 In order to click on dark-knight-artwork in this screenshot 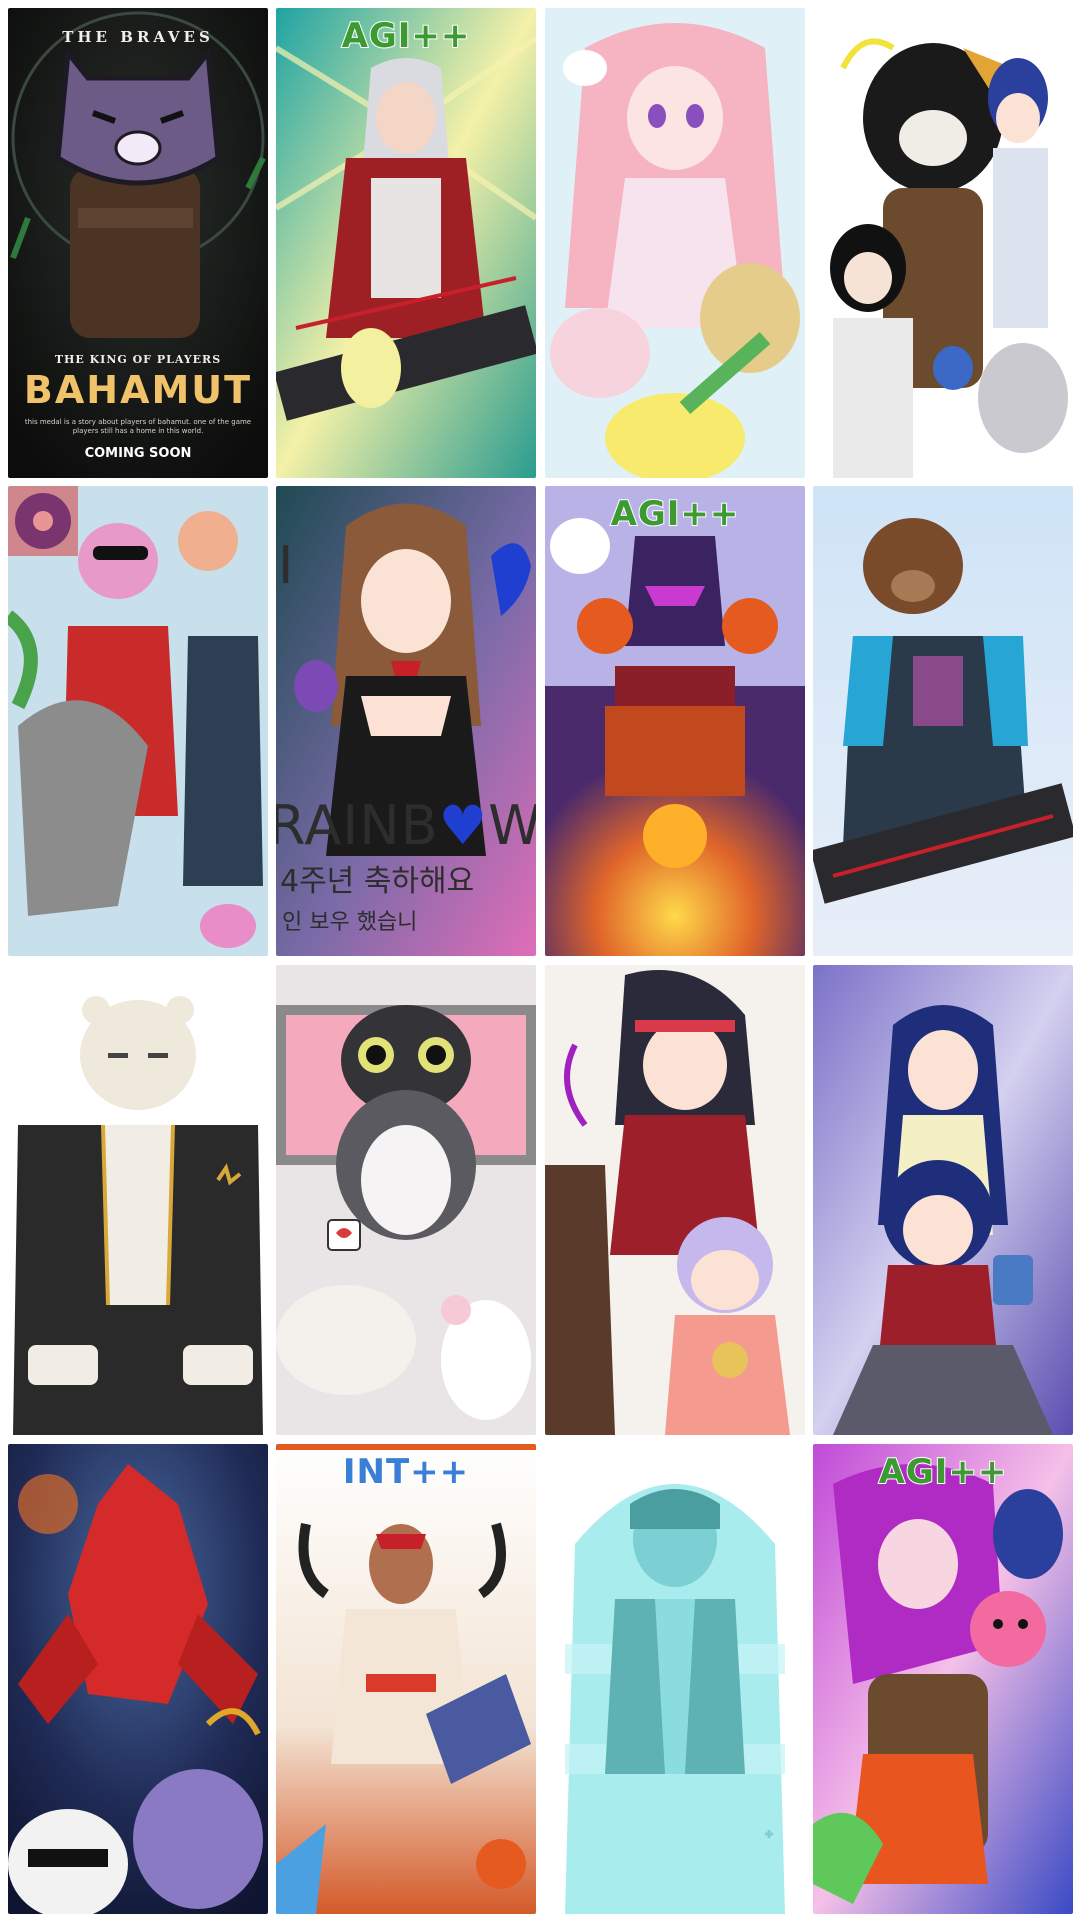, I will do `click(675, 721)`.